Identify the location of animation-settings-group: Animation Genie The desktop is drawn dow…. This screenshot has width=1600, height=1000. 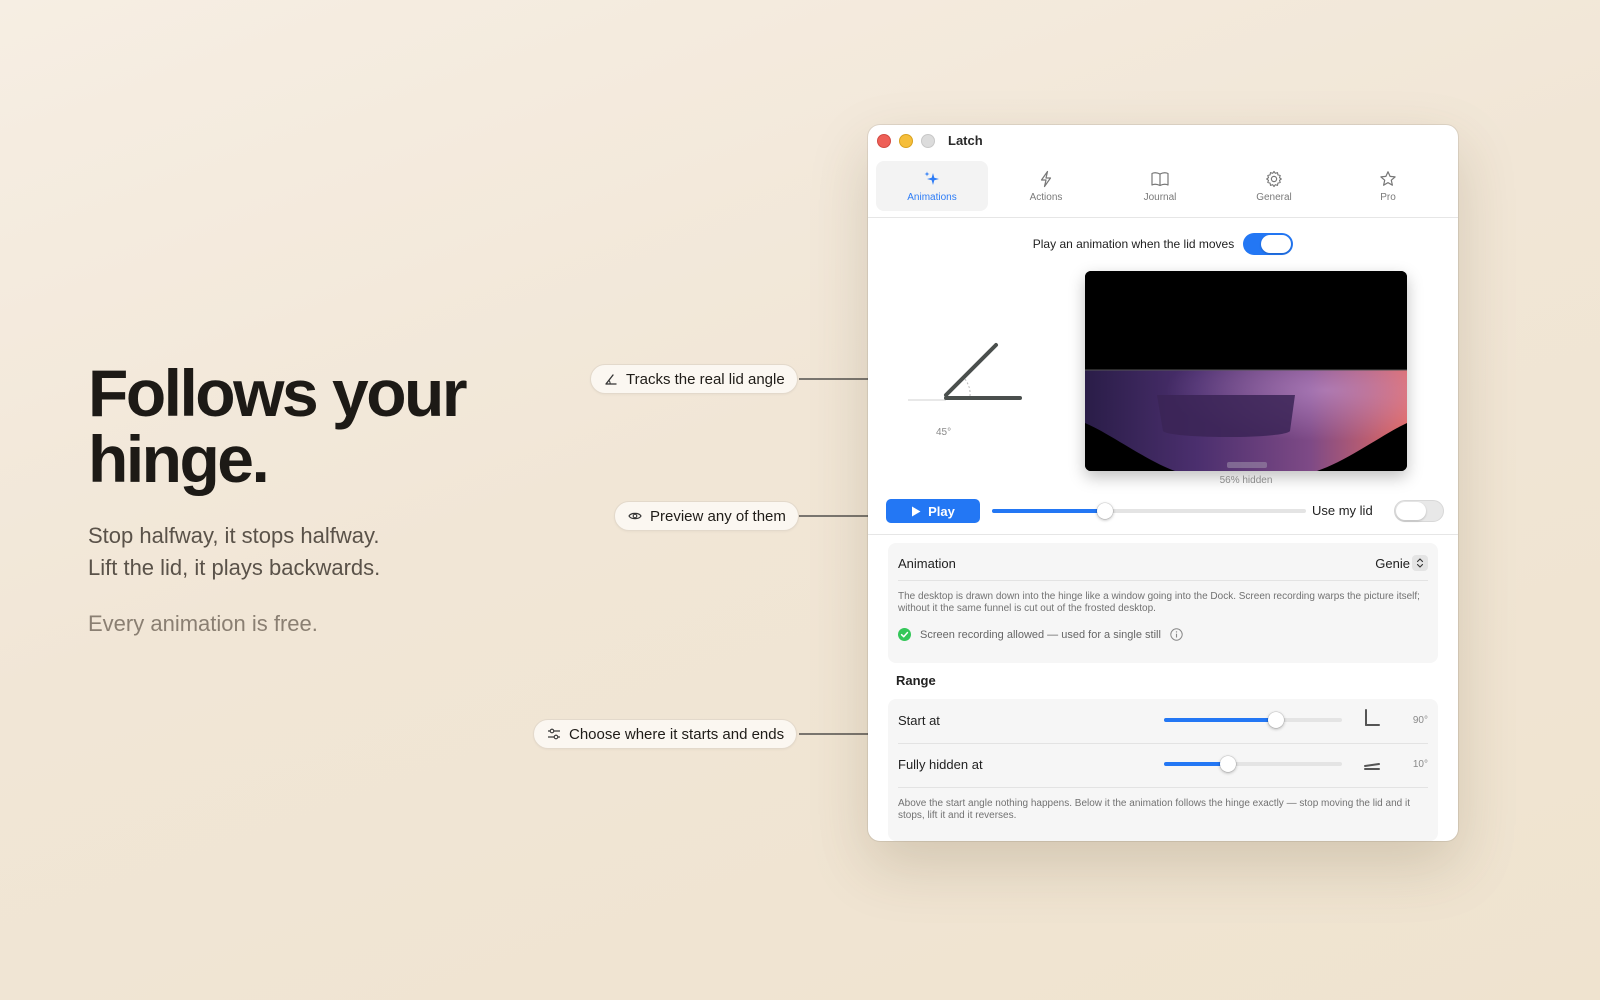
(1163, 603).